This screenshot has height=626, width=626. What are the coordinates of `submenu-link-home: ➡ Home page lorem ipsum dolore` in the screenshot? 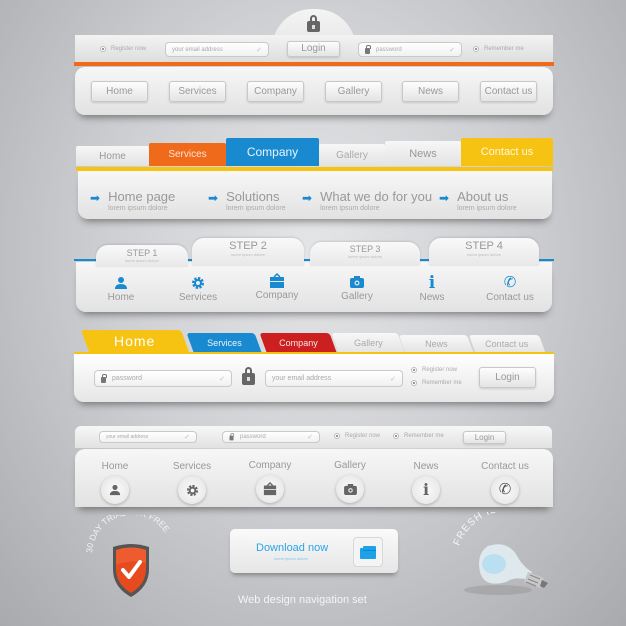 It's located at (132, 200).